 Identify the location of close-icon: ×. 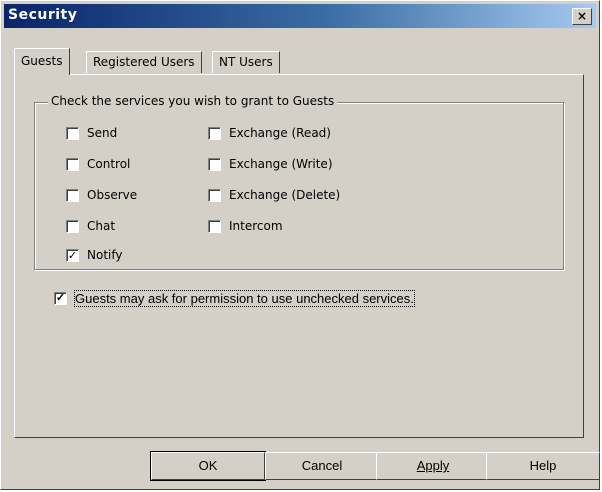
(582, 16).